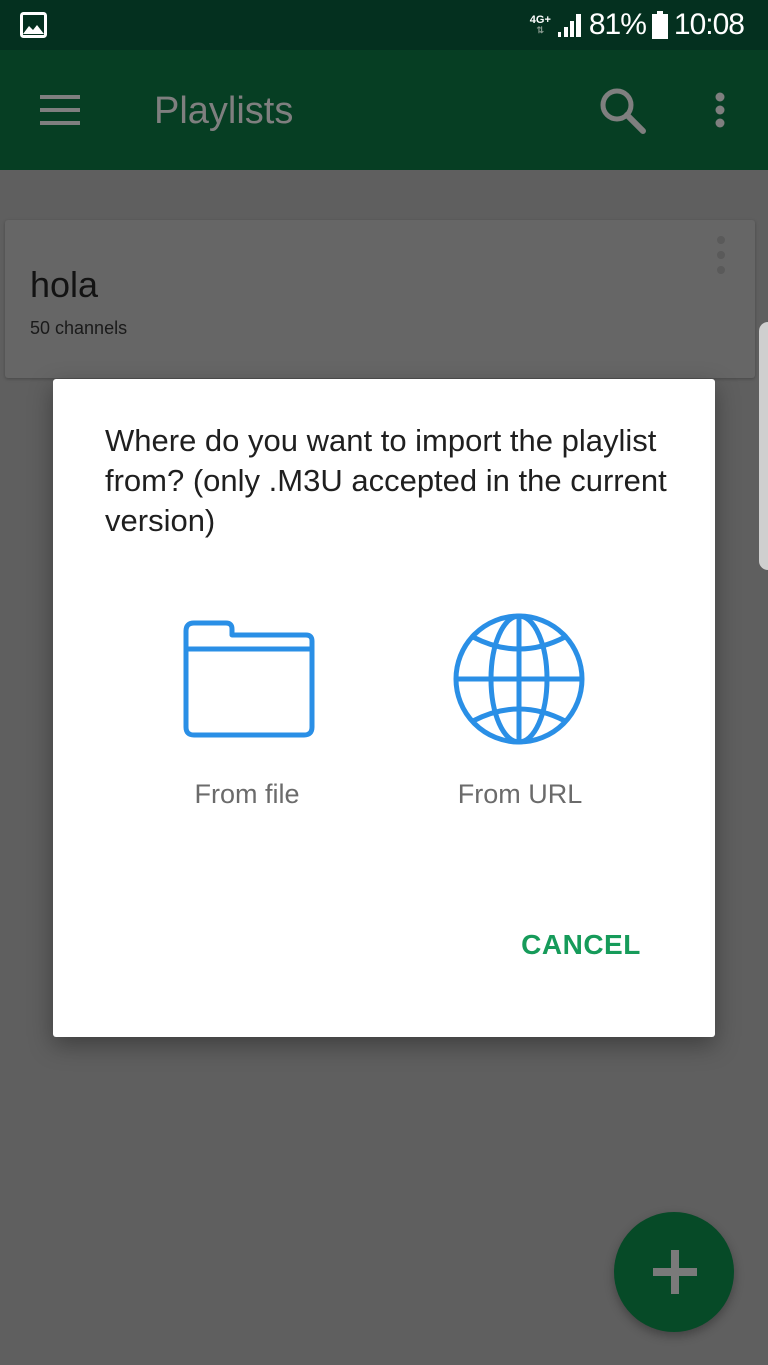  What do you see at coordinates (224, 111) in the screenshot?
I see `page-title: Playlists` at bounding box center [224, 111].